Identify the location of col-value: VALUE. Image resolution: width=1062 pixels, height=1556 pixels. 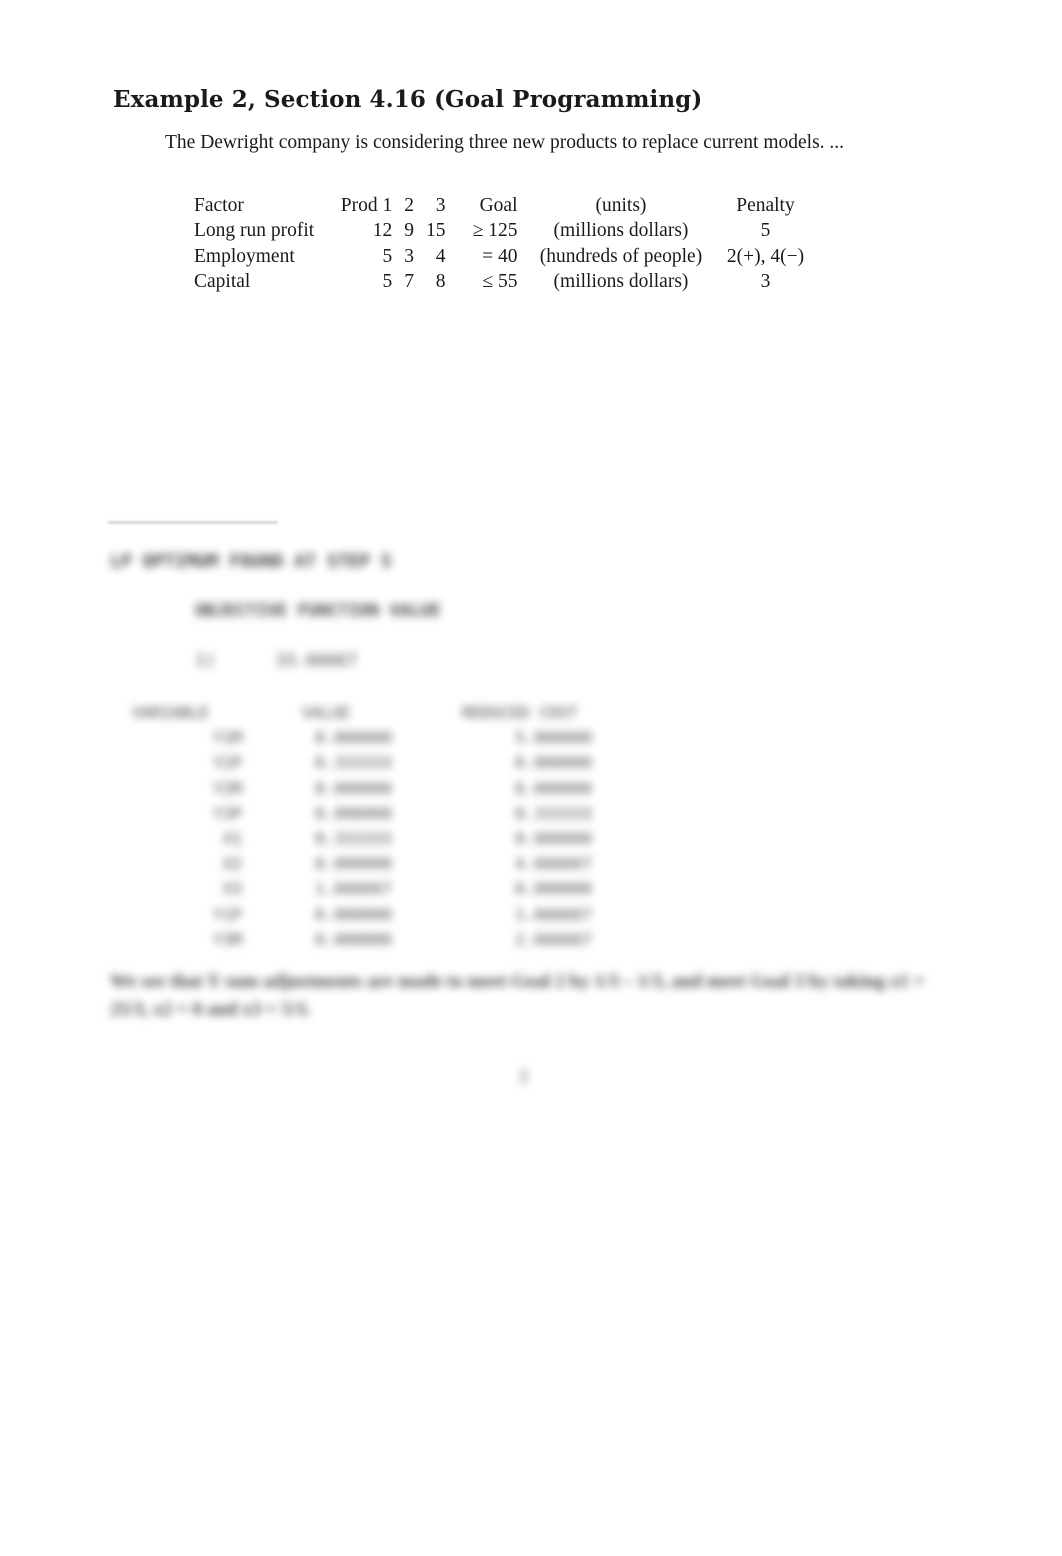
(326, 713).